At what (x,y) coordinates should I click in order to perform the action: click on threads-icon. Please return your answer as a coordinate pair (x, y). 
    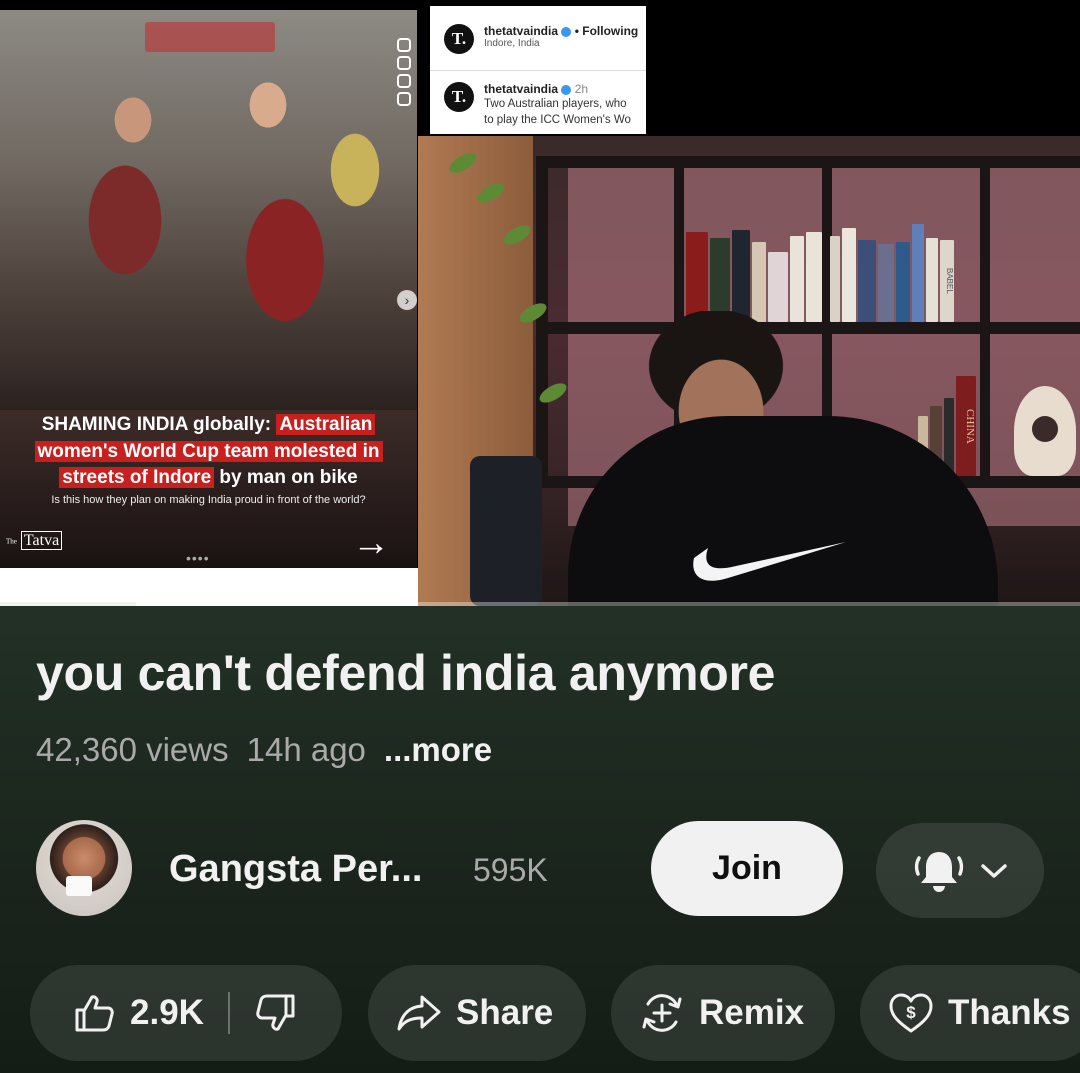
    Looking at the image, I should click on (404, 81).